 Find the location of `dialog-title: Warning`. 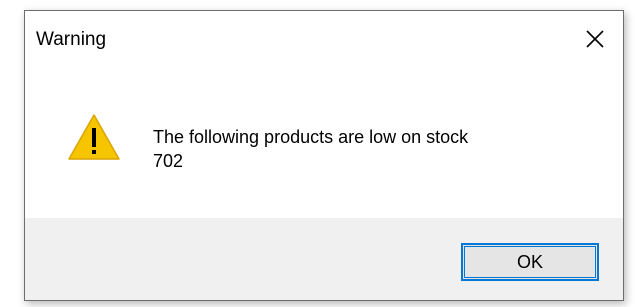

dialog-title: Warning is located at coordinates (71, 39).